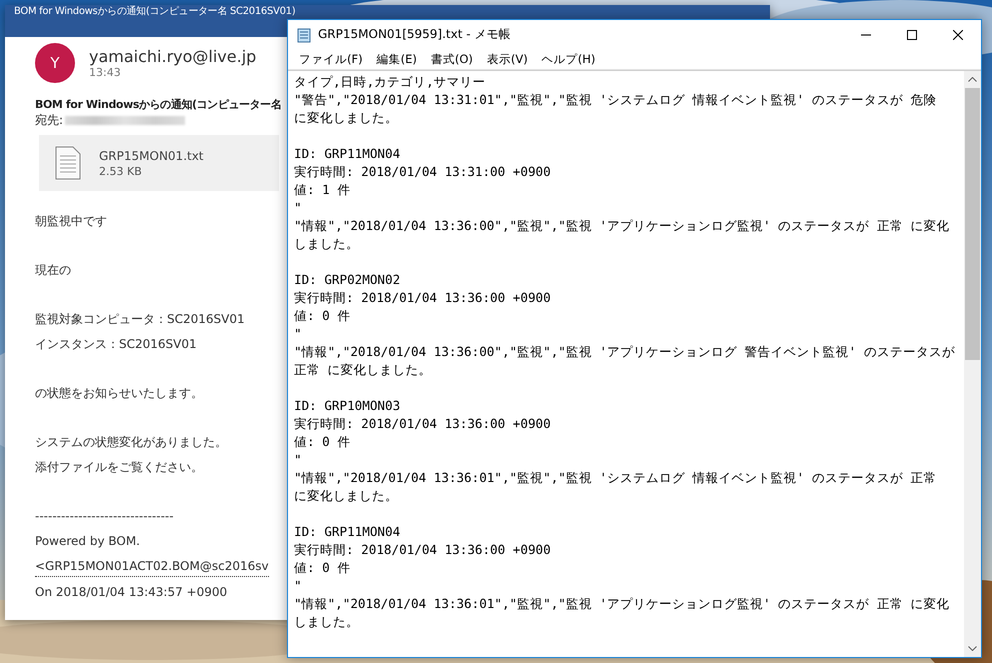  What do you see at coordinates (131, 592) in the screenshot?
I see `body-text: On 2018/01/04 13:43:57 +0900` at bounding box center [131, 592].